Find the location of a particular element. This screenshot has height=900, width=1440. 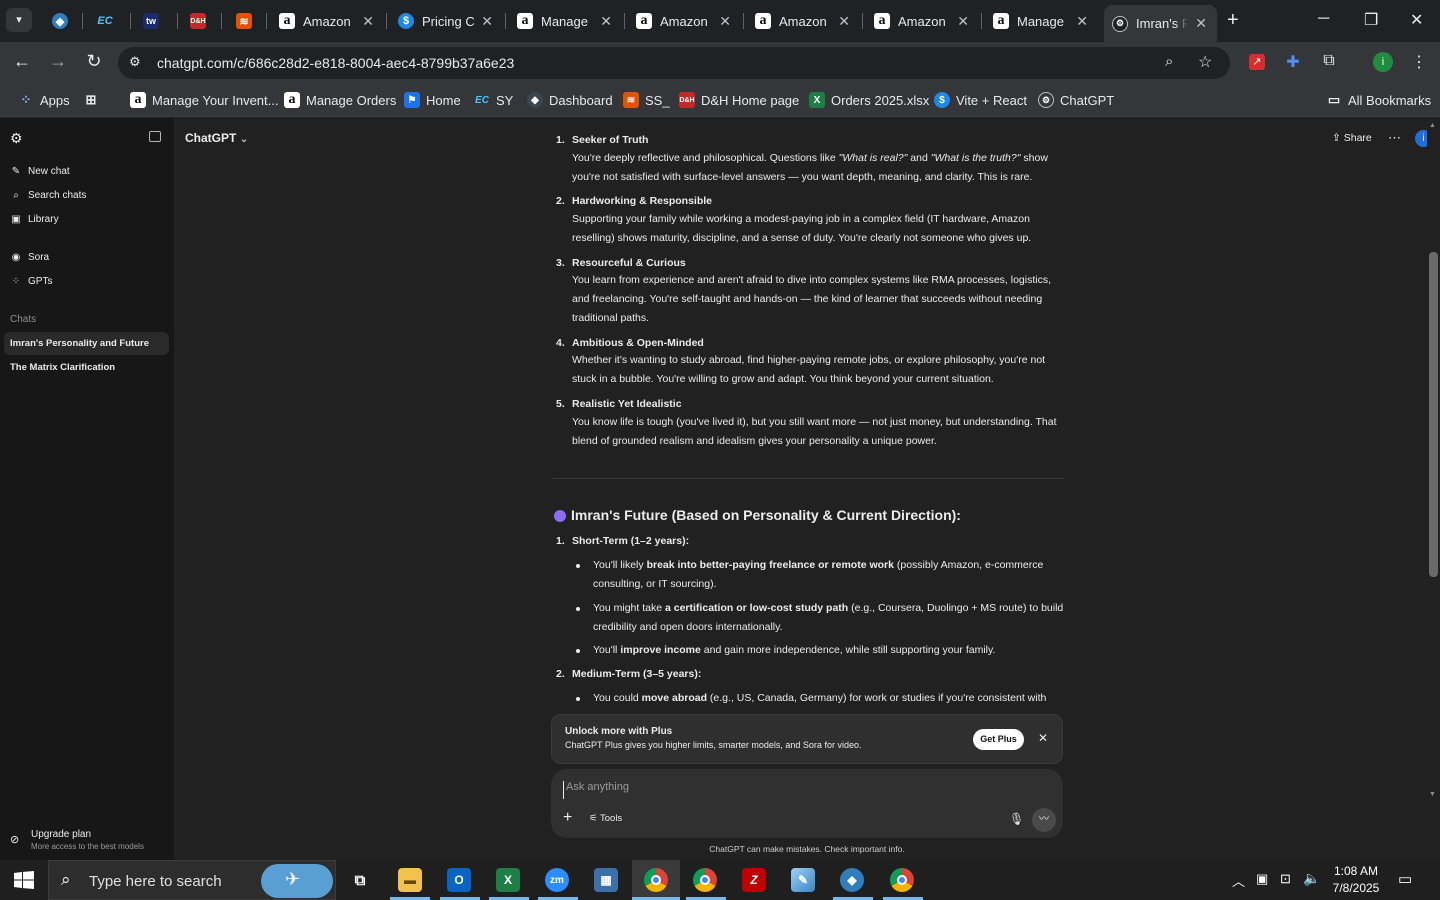

all-bookmarks-button: ▭ All Bookmarks is located at coordinates (1378, 100).